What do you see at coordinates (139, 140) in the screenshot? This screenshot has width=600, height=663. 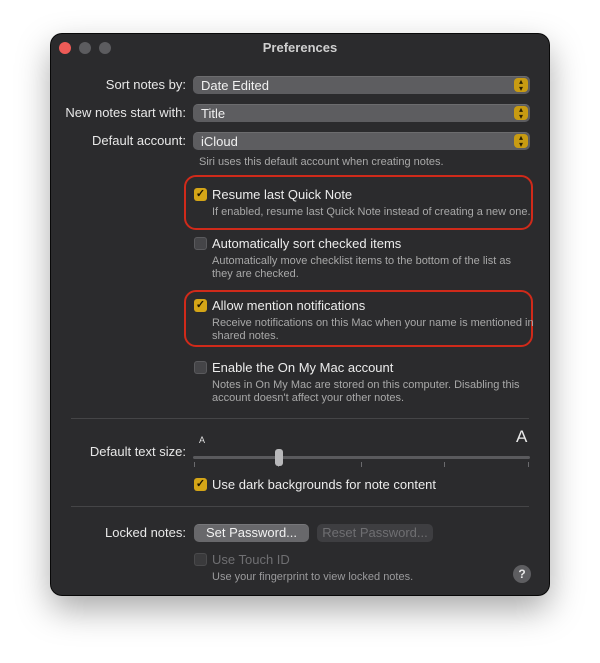 I see `default-account-label: Default account:` at bounding box center [139, 140].